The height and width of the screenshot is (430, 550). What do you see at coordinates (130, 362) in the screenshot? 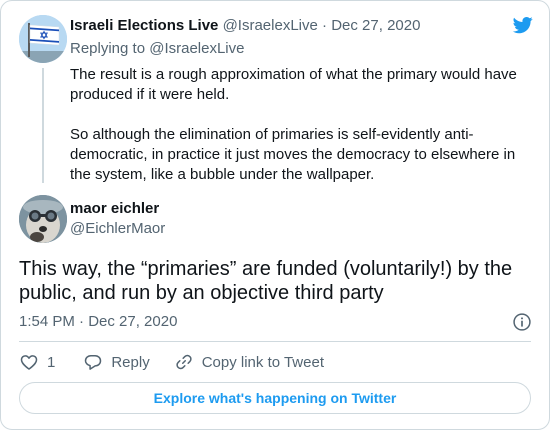
I see `reply-label: Reply` at bounding box center [130, 362].